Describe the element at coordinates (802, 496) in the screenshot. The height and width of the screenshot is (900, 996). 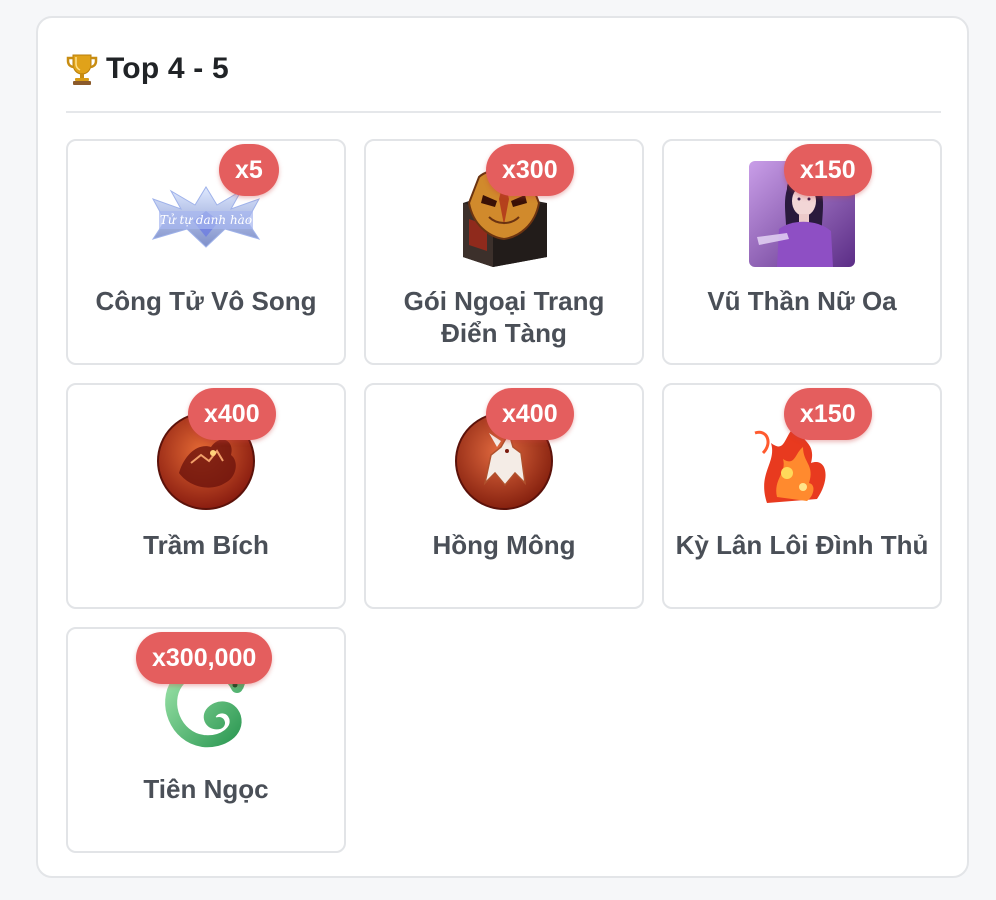
I see `reward-card: x150 Kỳ Lân Lôi Đình Thủ` at that location.